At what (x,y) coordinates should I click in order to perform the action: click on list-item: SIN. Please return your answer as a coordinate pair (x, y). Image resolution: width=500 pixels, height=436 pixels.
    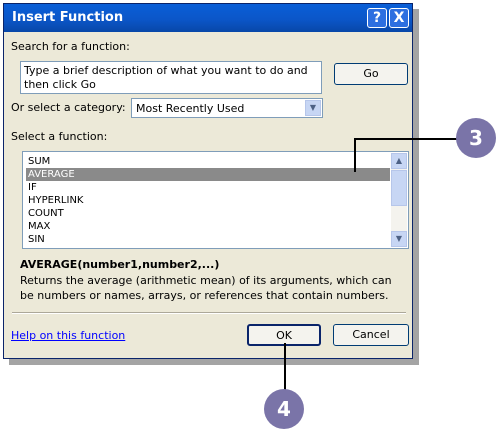
    Looking at the image, I should click on (208, 239).